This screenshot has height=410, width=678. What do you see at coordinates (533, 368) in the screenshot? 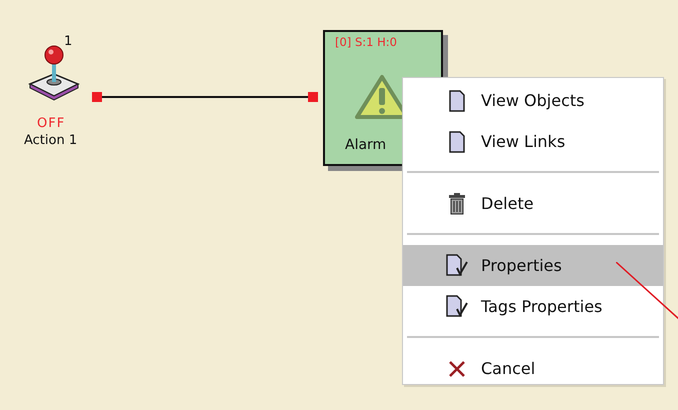
I see `menu-item: Cancel` at bounding box center [533, 368].